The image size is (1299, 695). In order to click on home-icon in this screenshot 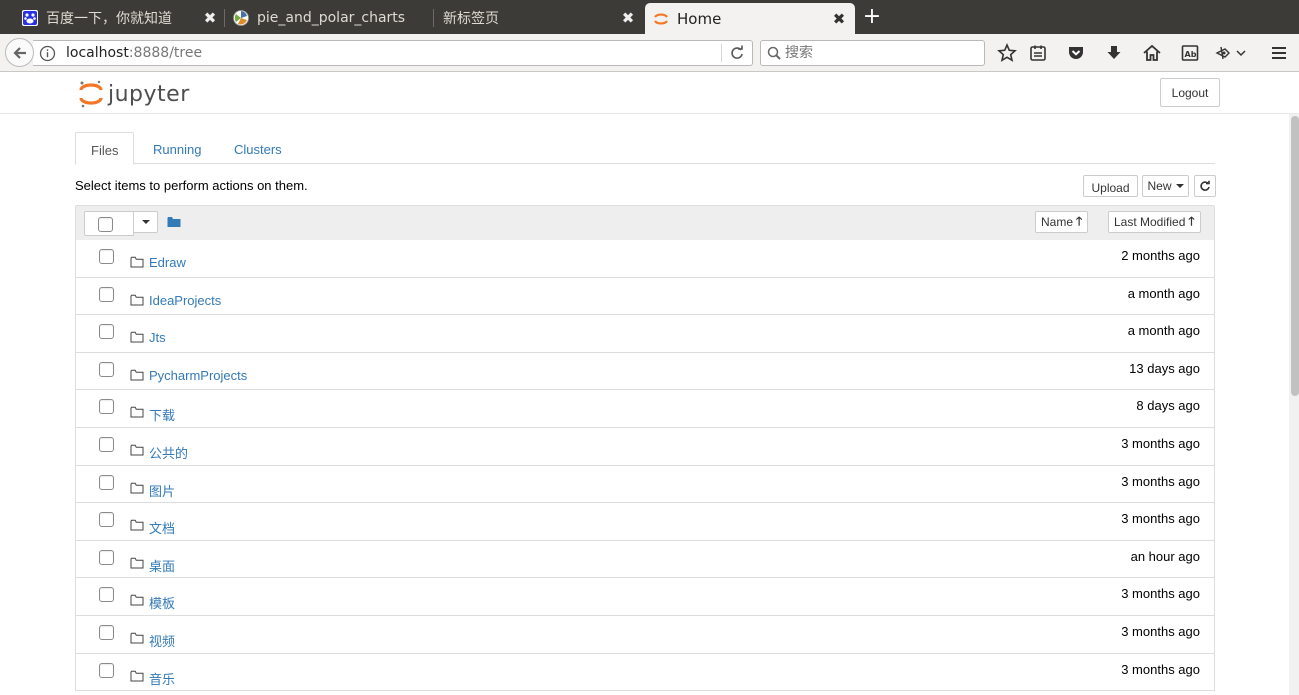, I will do `click(1152, 53)`.